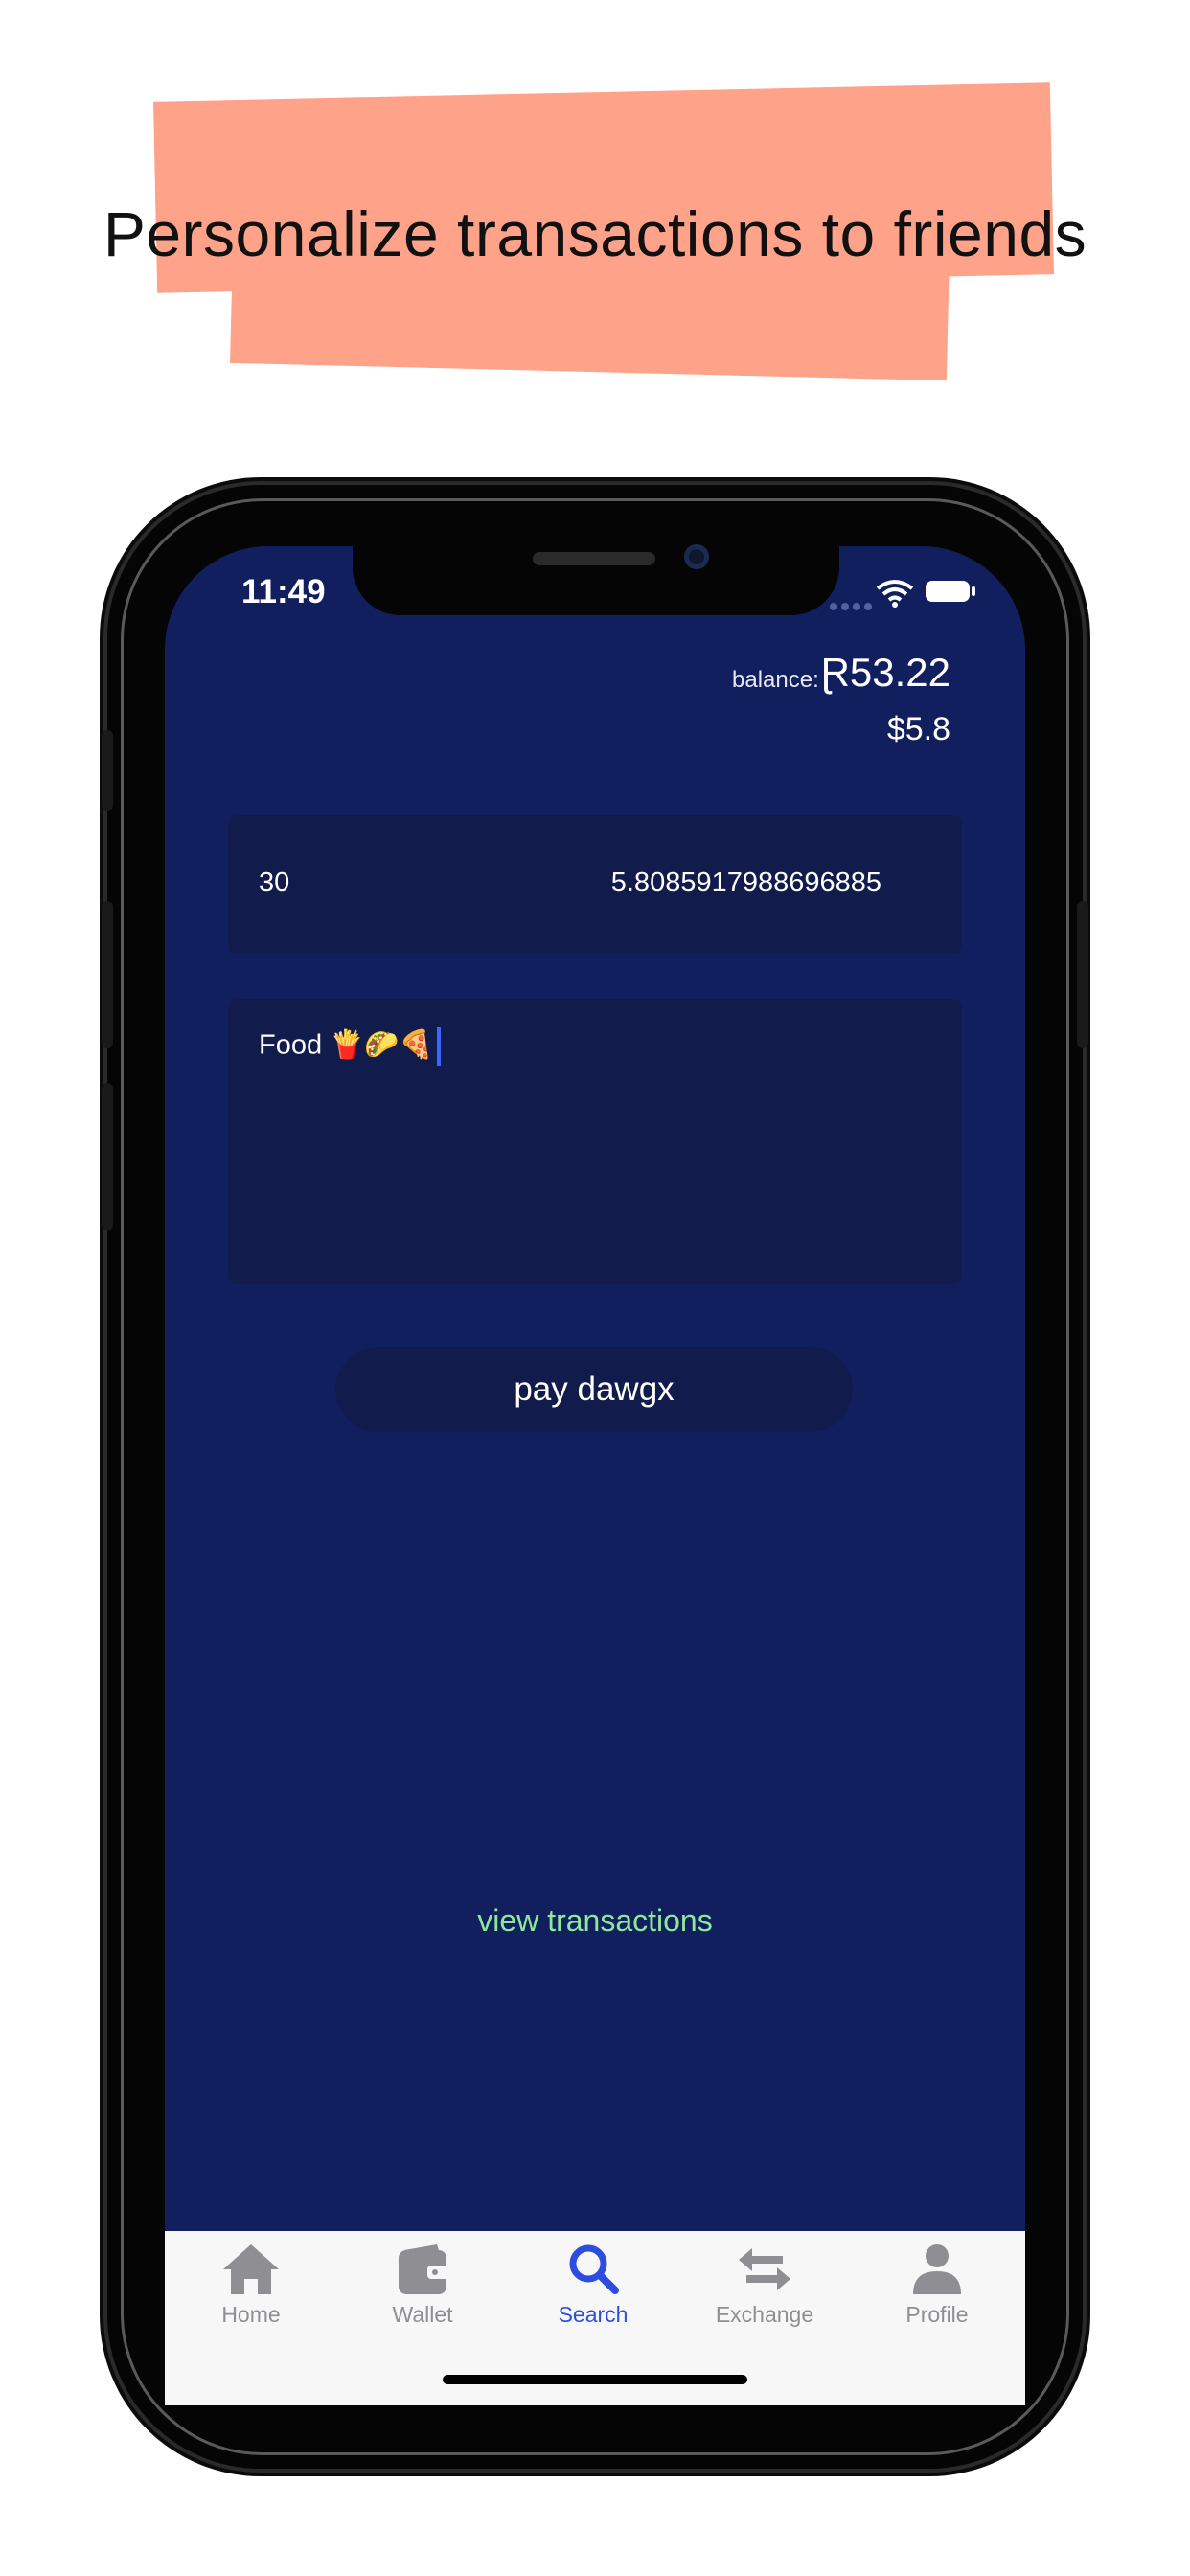 The image size is (1190, 2576). I want to click on headline: Personalize transactions to friends, so click(595, 233).